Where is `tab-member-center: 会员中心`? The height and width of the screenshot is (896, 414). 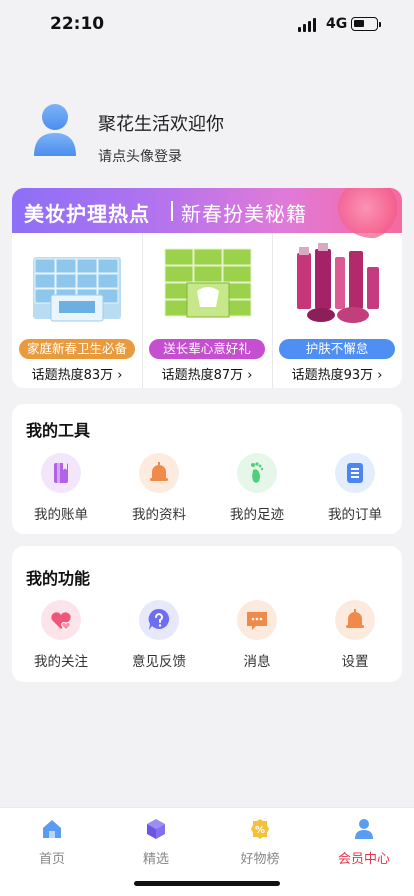
tab-member-center: 会员中心 is located at coordinates (363, 843).